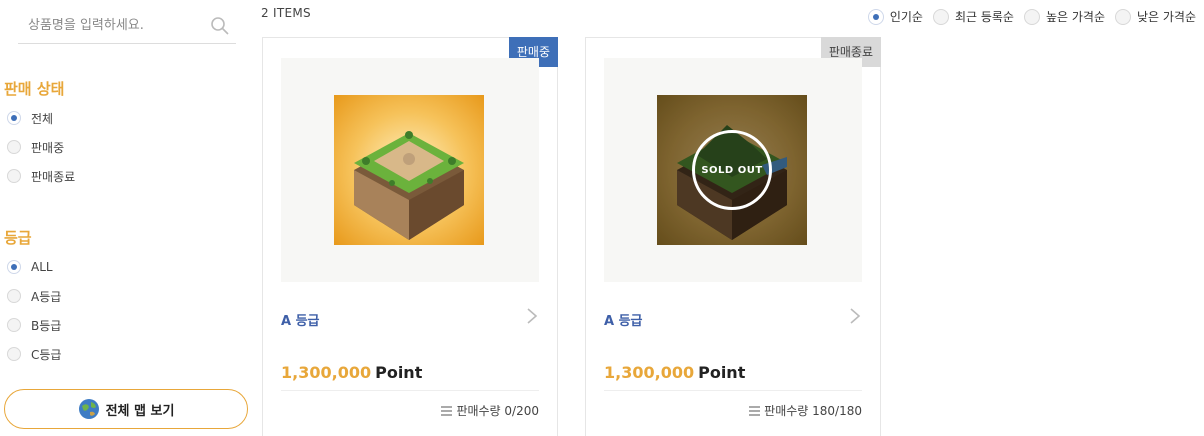  What do you see at coordinates (984, 17) in the screenshot?
I see `sort-option-label: 최근 등록순` at bounding box center [984, 17].